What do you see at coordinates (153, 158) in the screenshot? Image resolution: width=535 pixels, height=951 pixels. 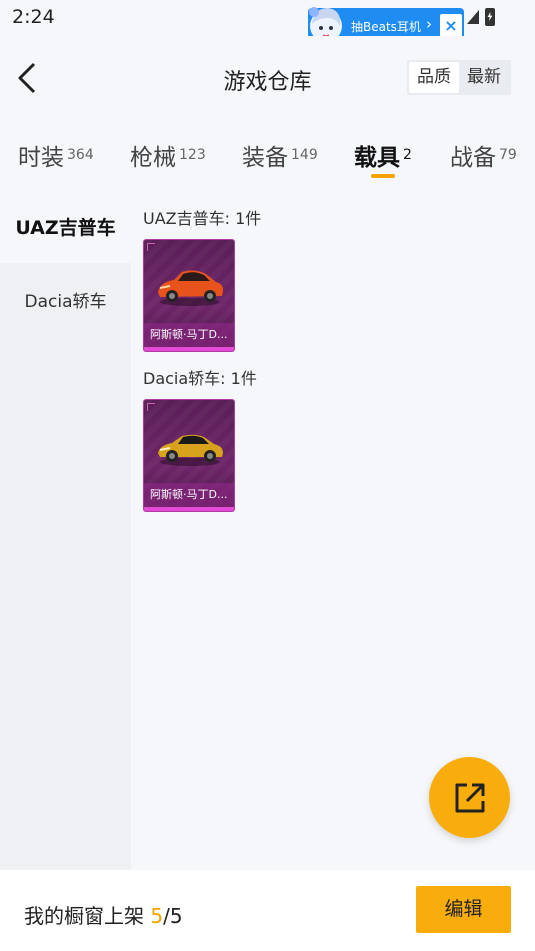 I see `tab-label: 枪械` at bounding box center [153, 158].